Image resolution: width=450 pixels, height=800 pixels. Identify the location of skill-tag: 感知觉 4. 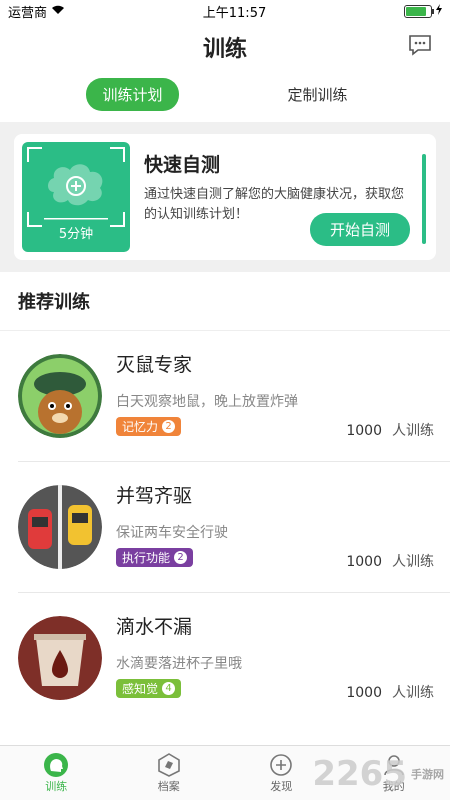
(149, 688).